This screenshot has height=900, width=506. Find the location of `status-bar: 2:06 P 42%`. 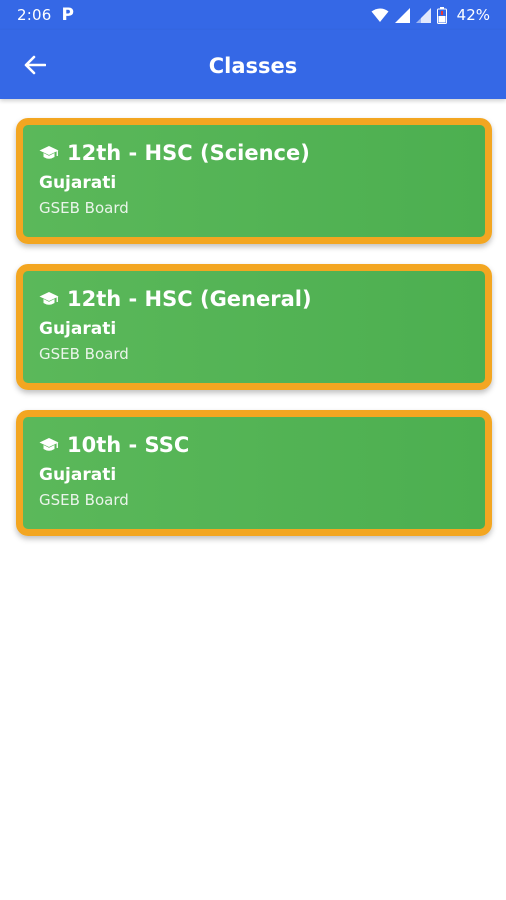

status-bar: 2:06 P 42% is located at coordinates (253, 15).